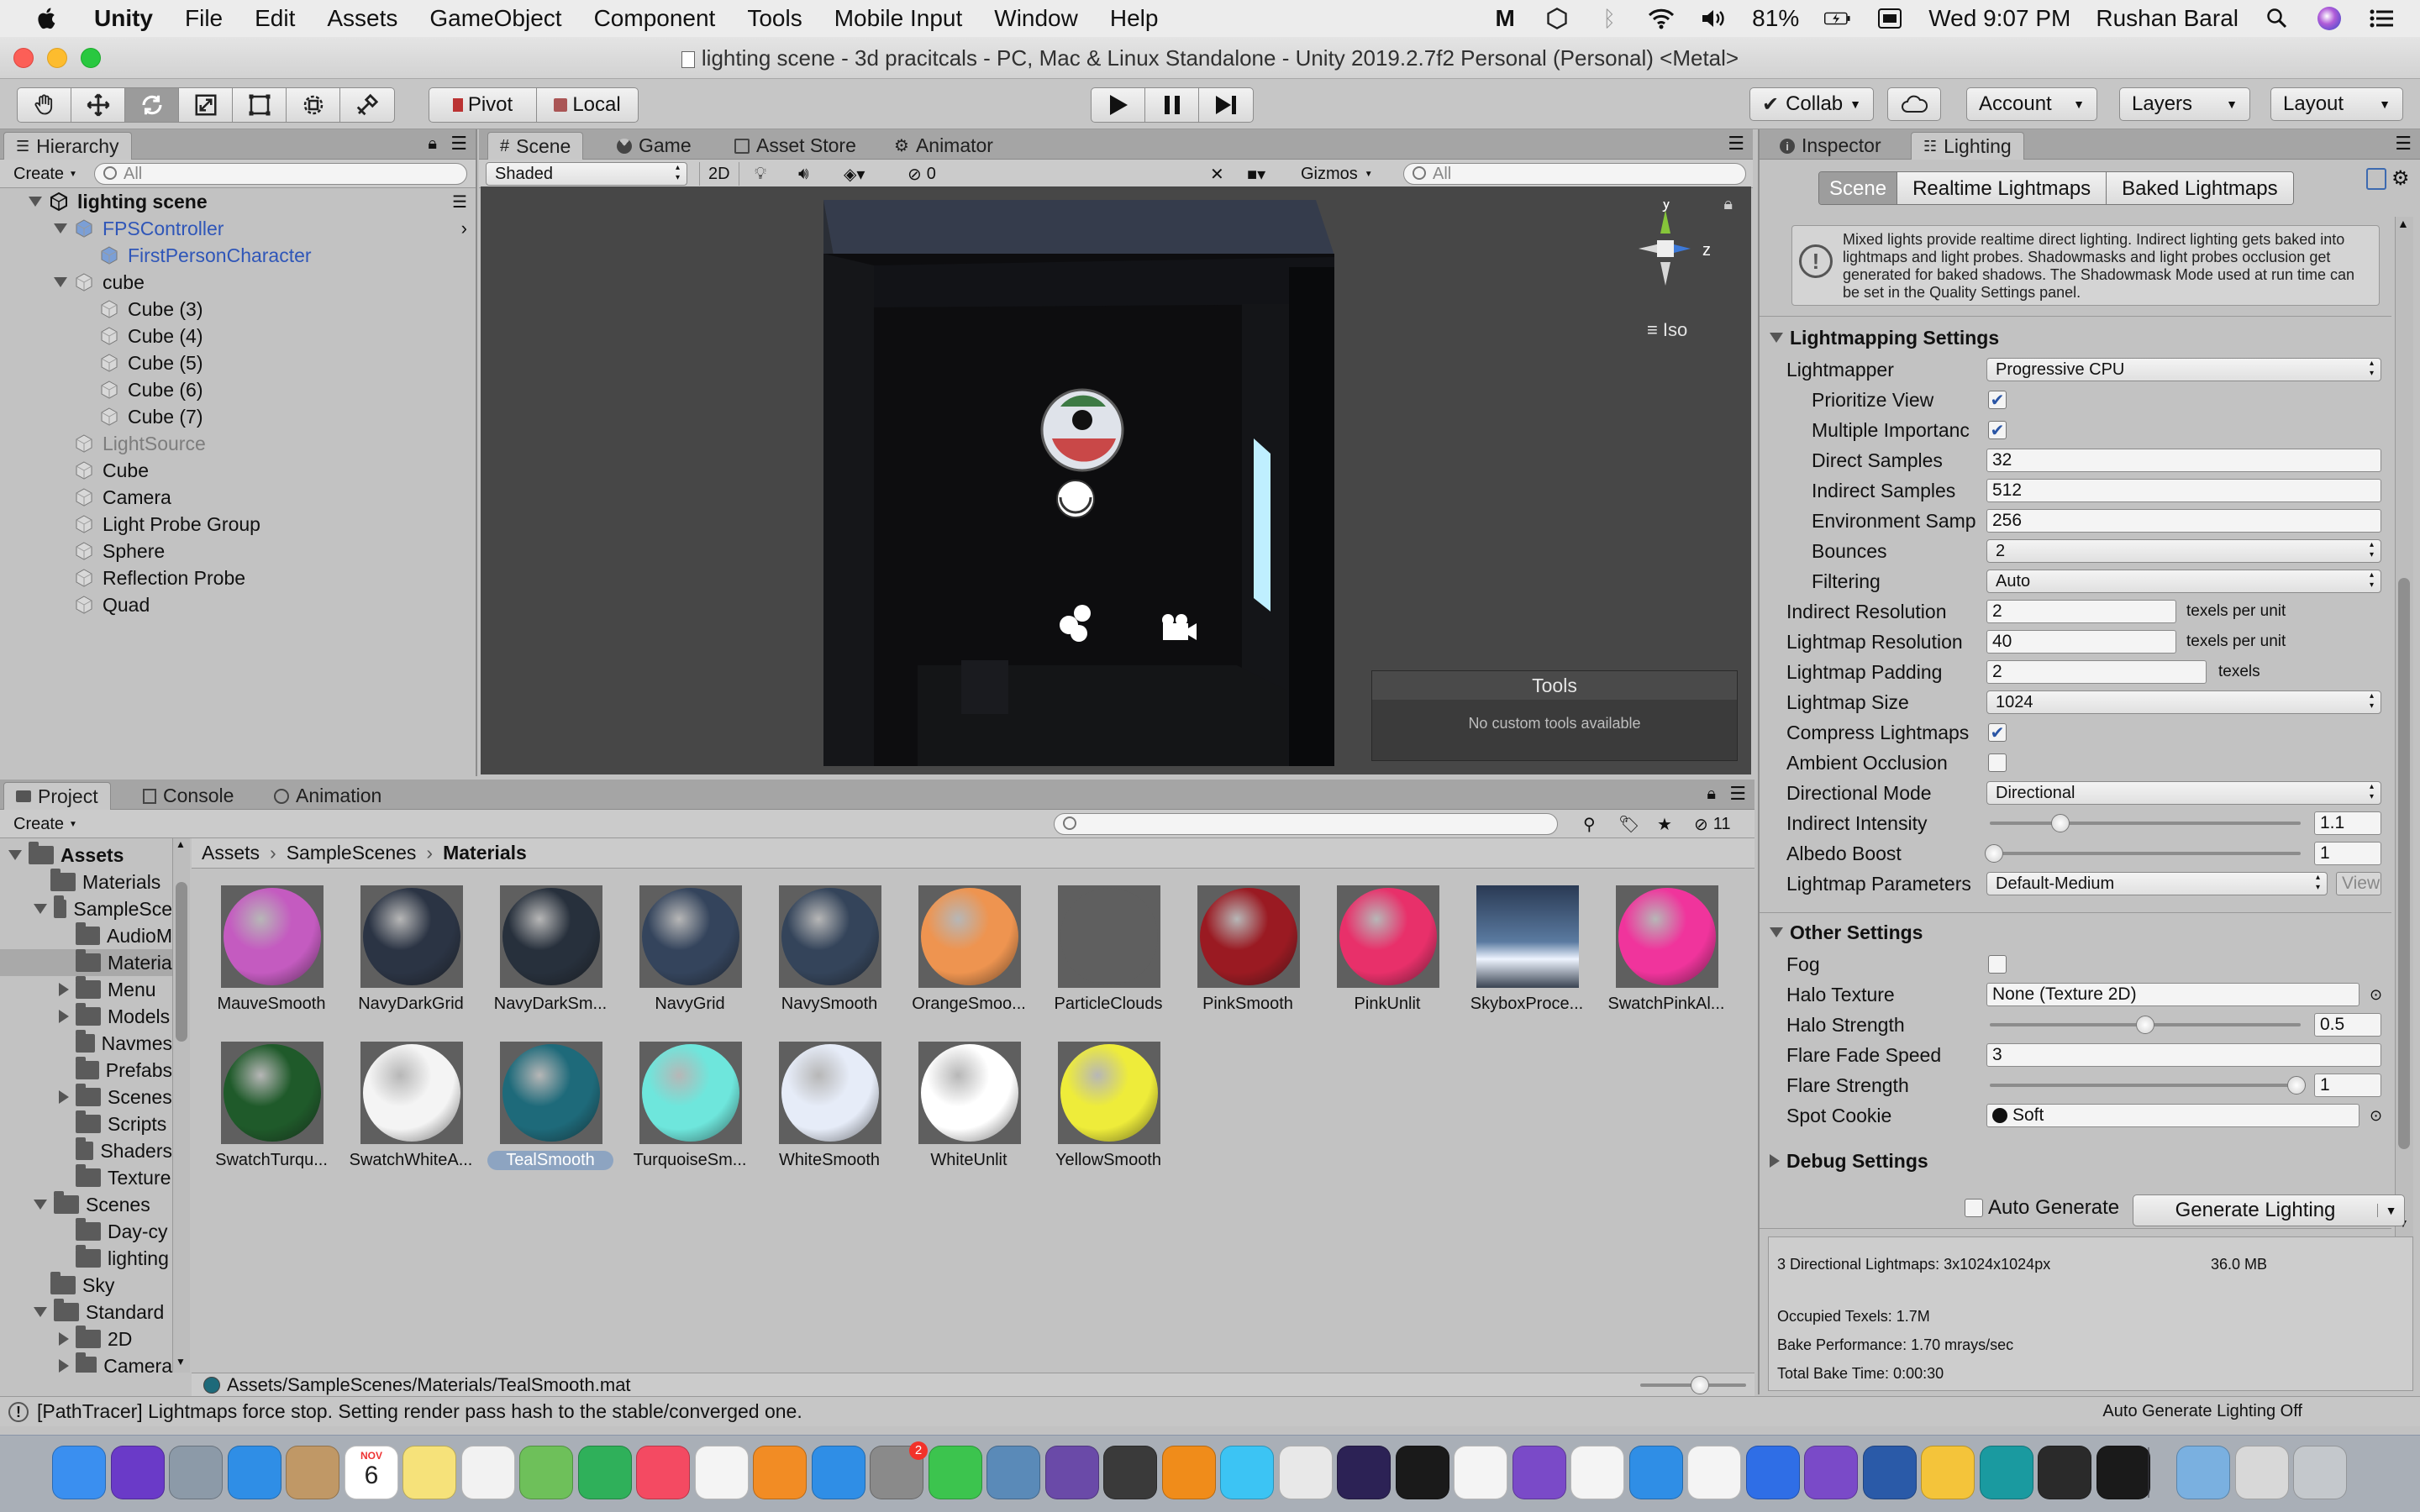  Describe the element at coordinates (86, 1150) in the screenshot. I see `folder-tree-item: Shaders` at that location.